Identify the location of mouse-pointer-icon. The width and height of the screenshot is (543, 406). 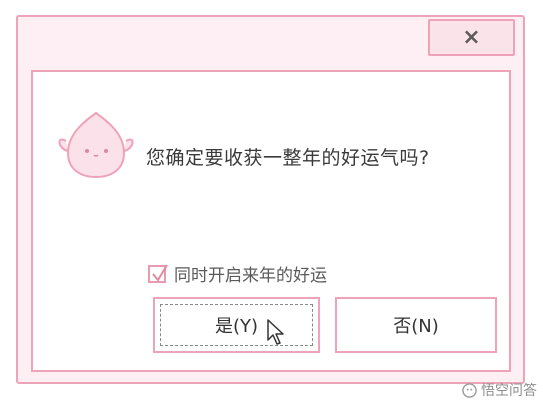
(275, 332).